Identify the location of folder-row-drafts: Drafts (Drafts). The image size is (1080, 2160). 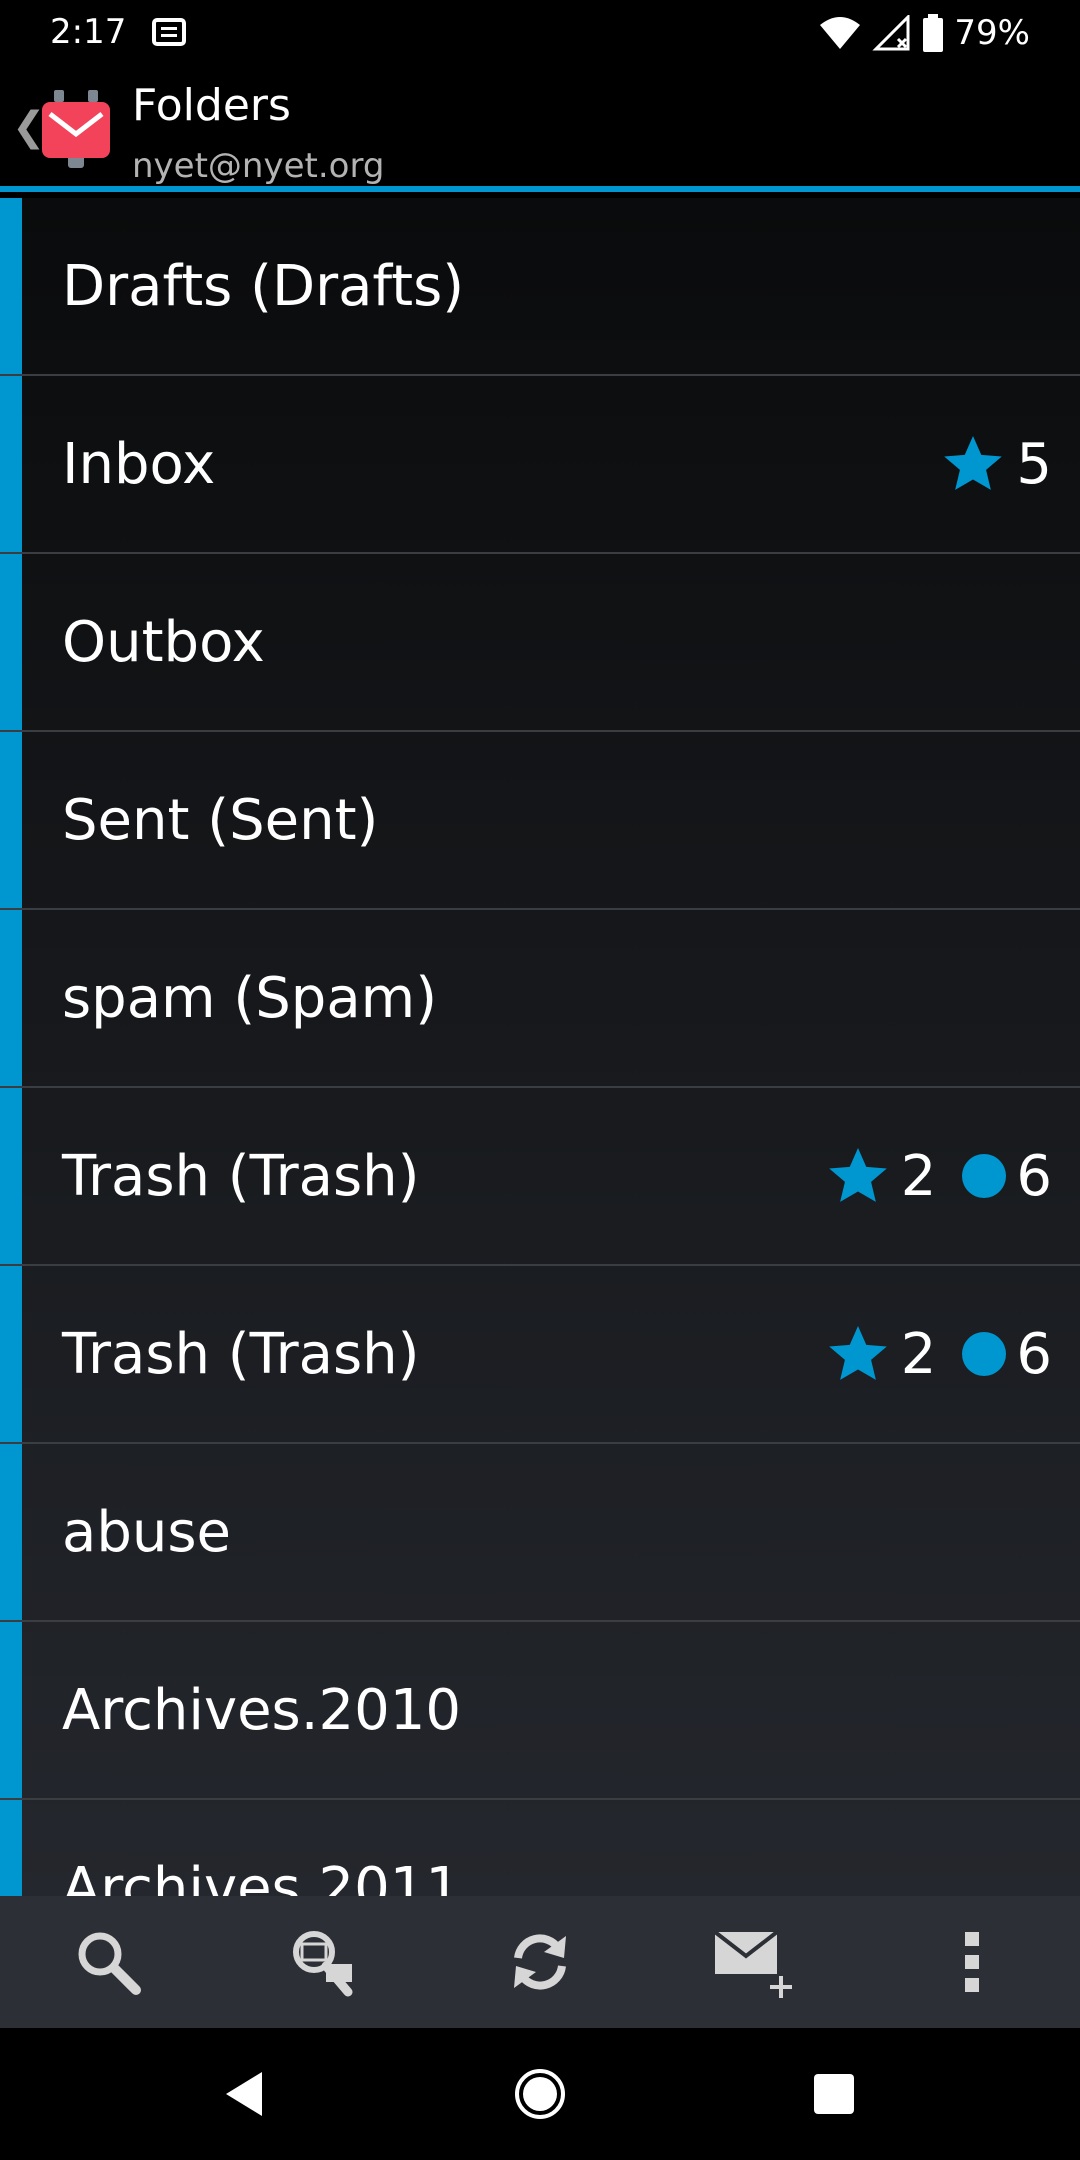
(540, 287).